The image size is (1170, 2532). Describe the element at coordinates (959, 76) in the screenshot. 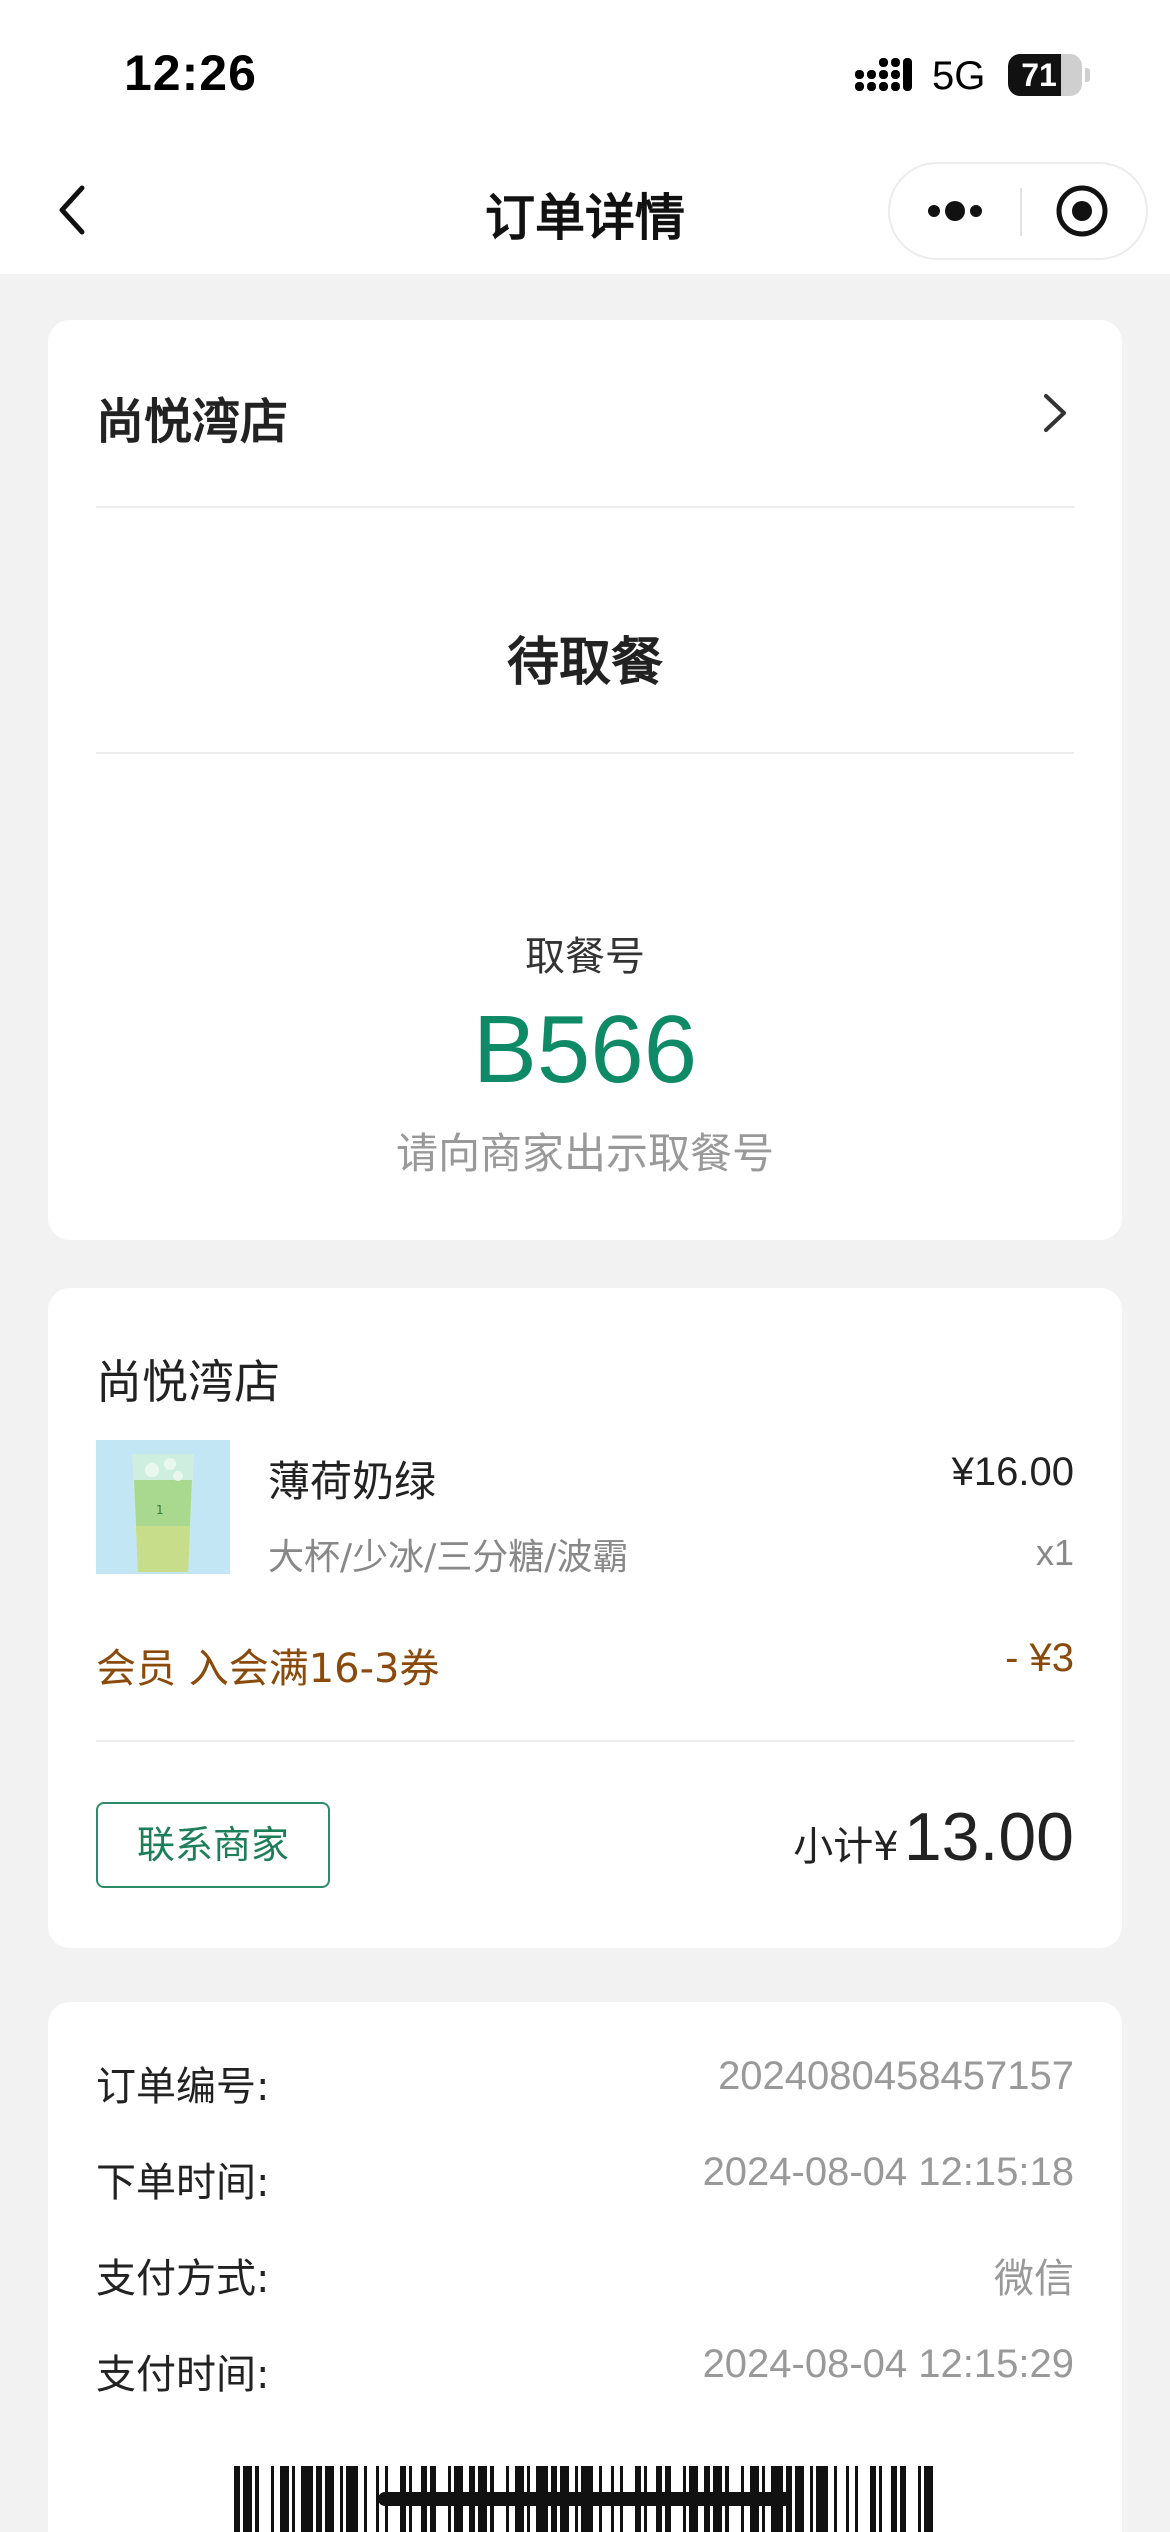

I see `network-label: 5G` at that location.